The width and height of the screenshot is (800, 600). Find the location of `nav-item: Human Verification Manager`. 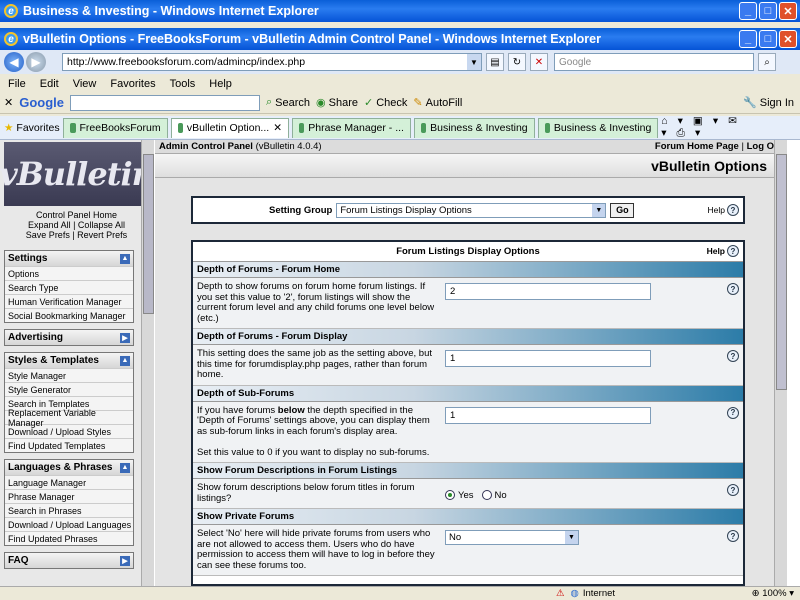

nav-item: Human Verification Manager is located at coordinates (69, 301).